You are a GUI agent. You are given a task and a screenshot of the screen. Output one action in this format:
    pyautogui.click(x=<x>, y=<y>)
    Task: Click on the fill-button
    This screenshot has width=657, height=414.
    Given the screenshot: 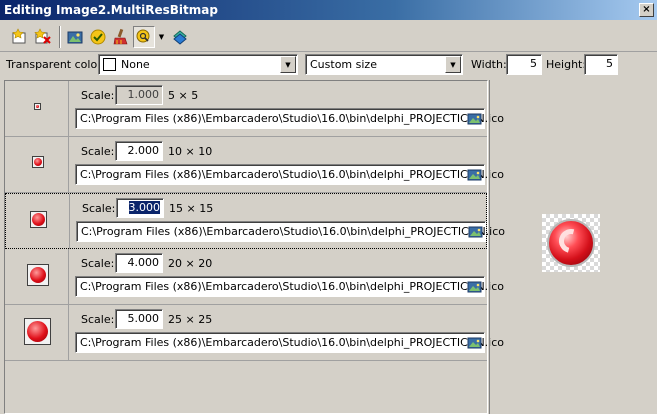 What is the action you would take?
    pyautogui.click(x=180, y=37)
    